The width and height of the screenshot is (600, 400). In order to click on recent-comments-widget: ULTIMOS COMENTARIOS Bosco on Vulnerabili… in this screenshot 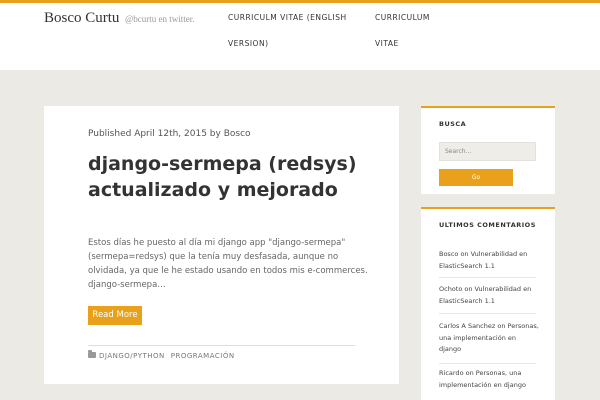, I will do `click(488, 303)`.